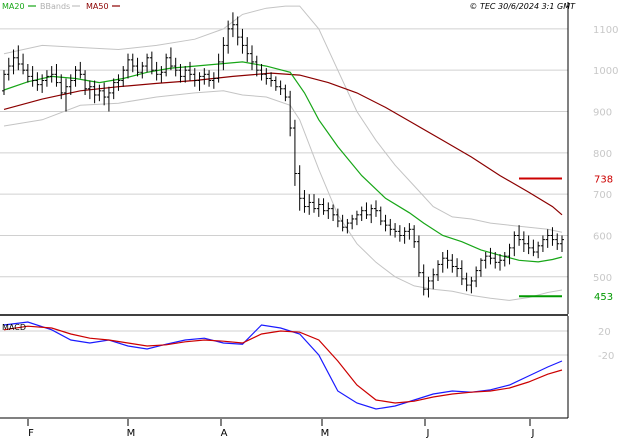 The image size is (627, 440). What do you see at coordinates (602, 278) in the screenshot?
I see `price-tick-label: 500` at bounding box center [602, 278].